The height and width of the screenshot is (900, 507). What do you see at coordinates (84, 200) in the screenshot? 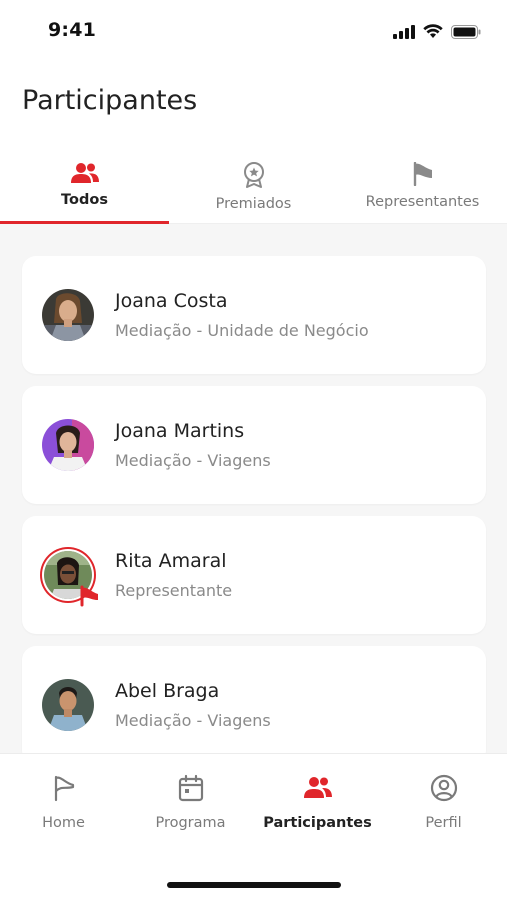
I see `tab-label: Todos` at bounding box center [84, 200].